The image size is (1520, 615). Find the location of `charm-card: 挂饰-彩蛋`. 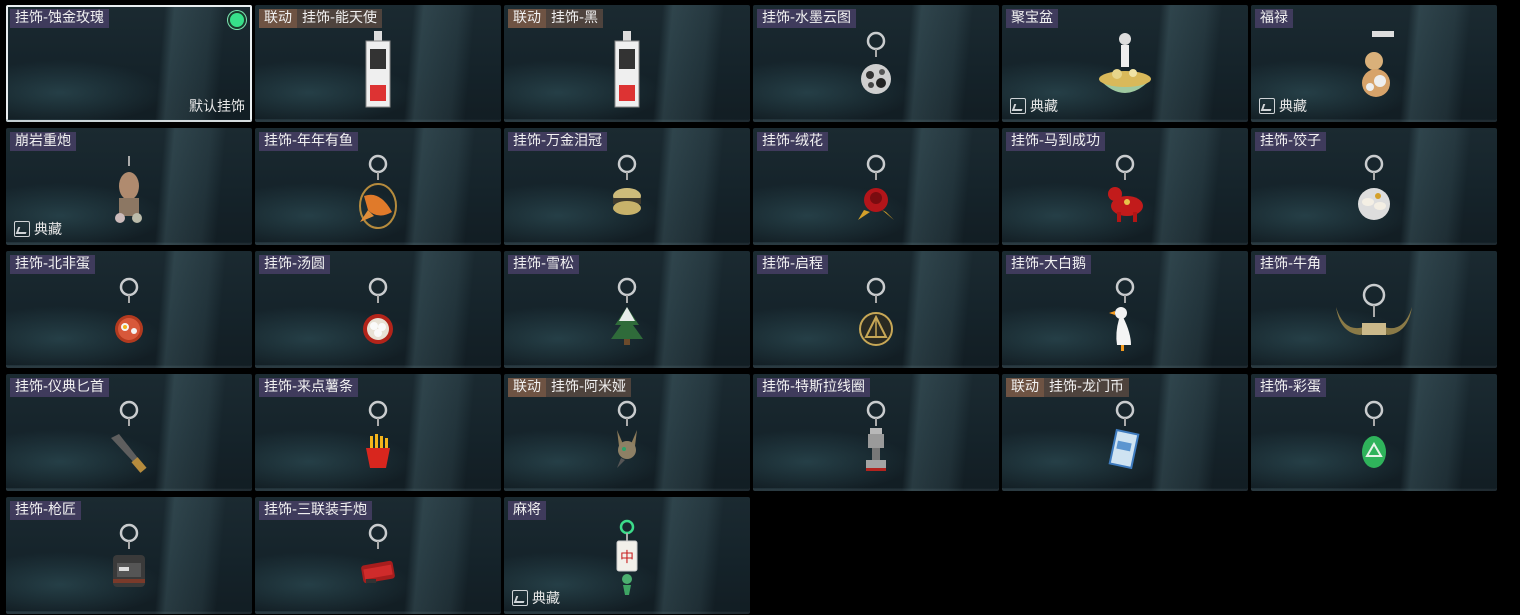

charm-card: 挂饰-彩蛋 is located at coordinates (1374, 432).